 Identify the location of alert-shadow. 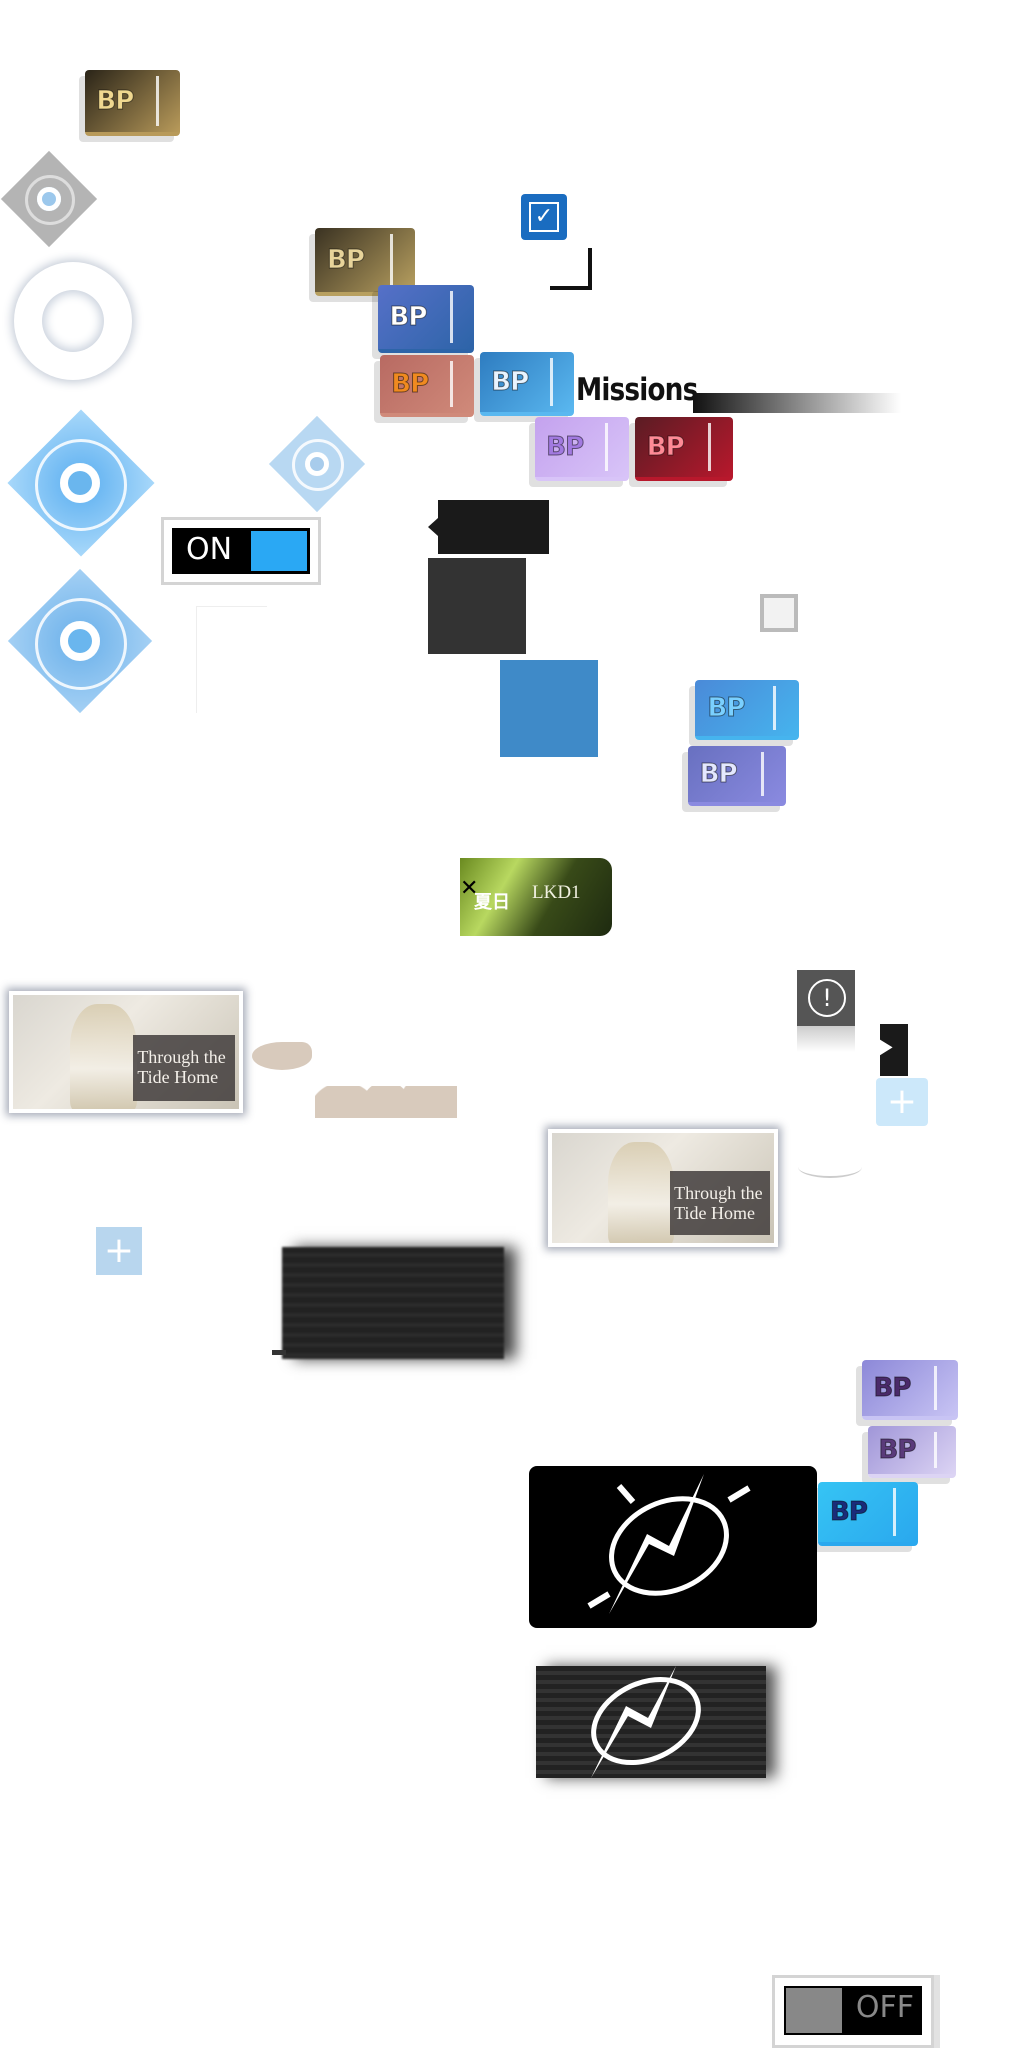
(826, 1039).